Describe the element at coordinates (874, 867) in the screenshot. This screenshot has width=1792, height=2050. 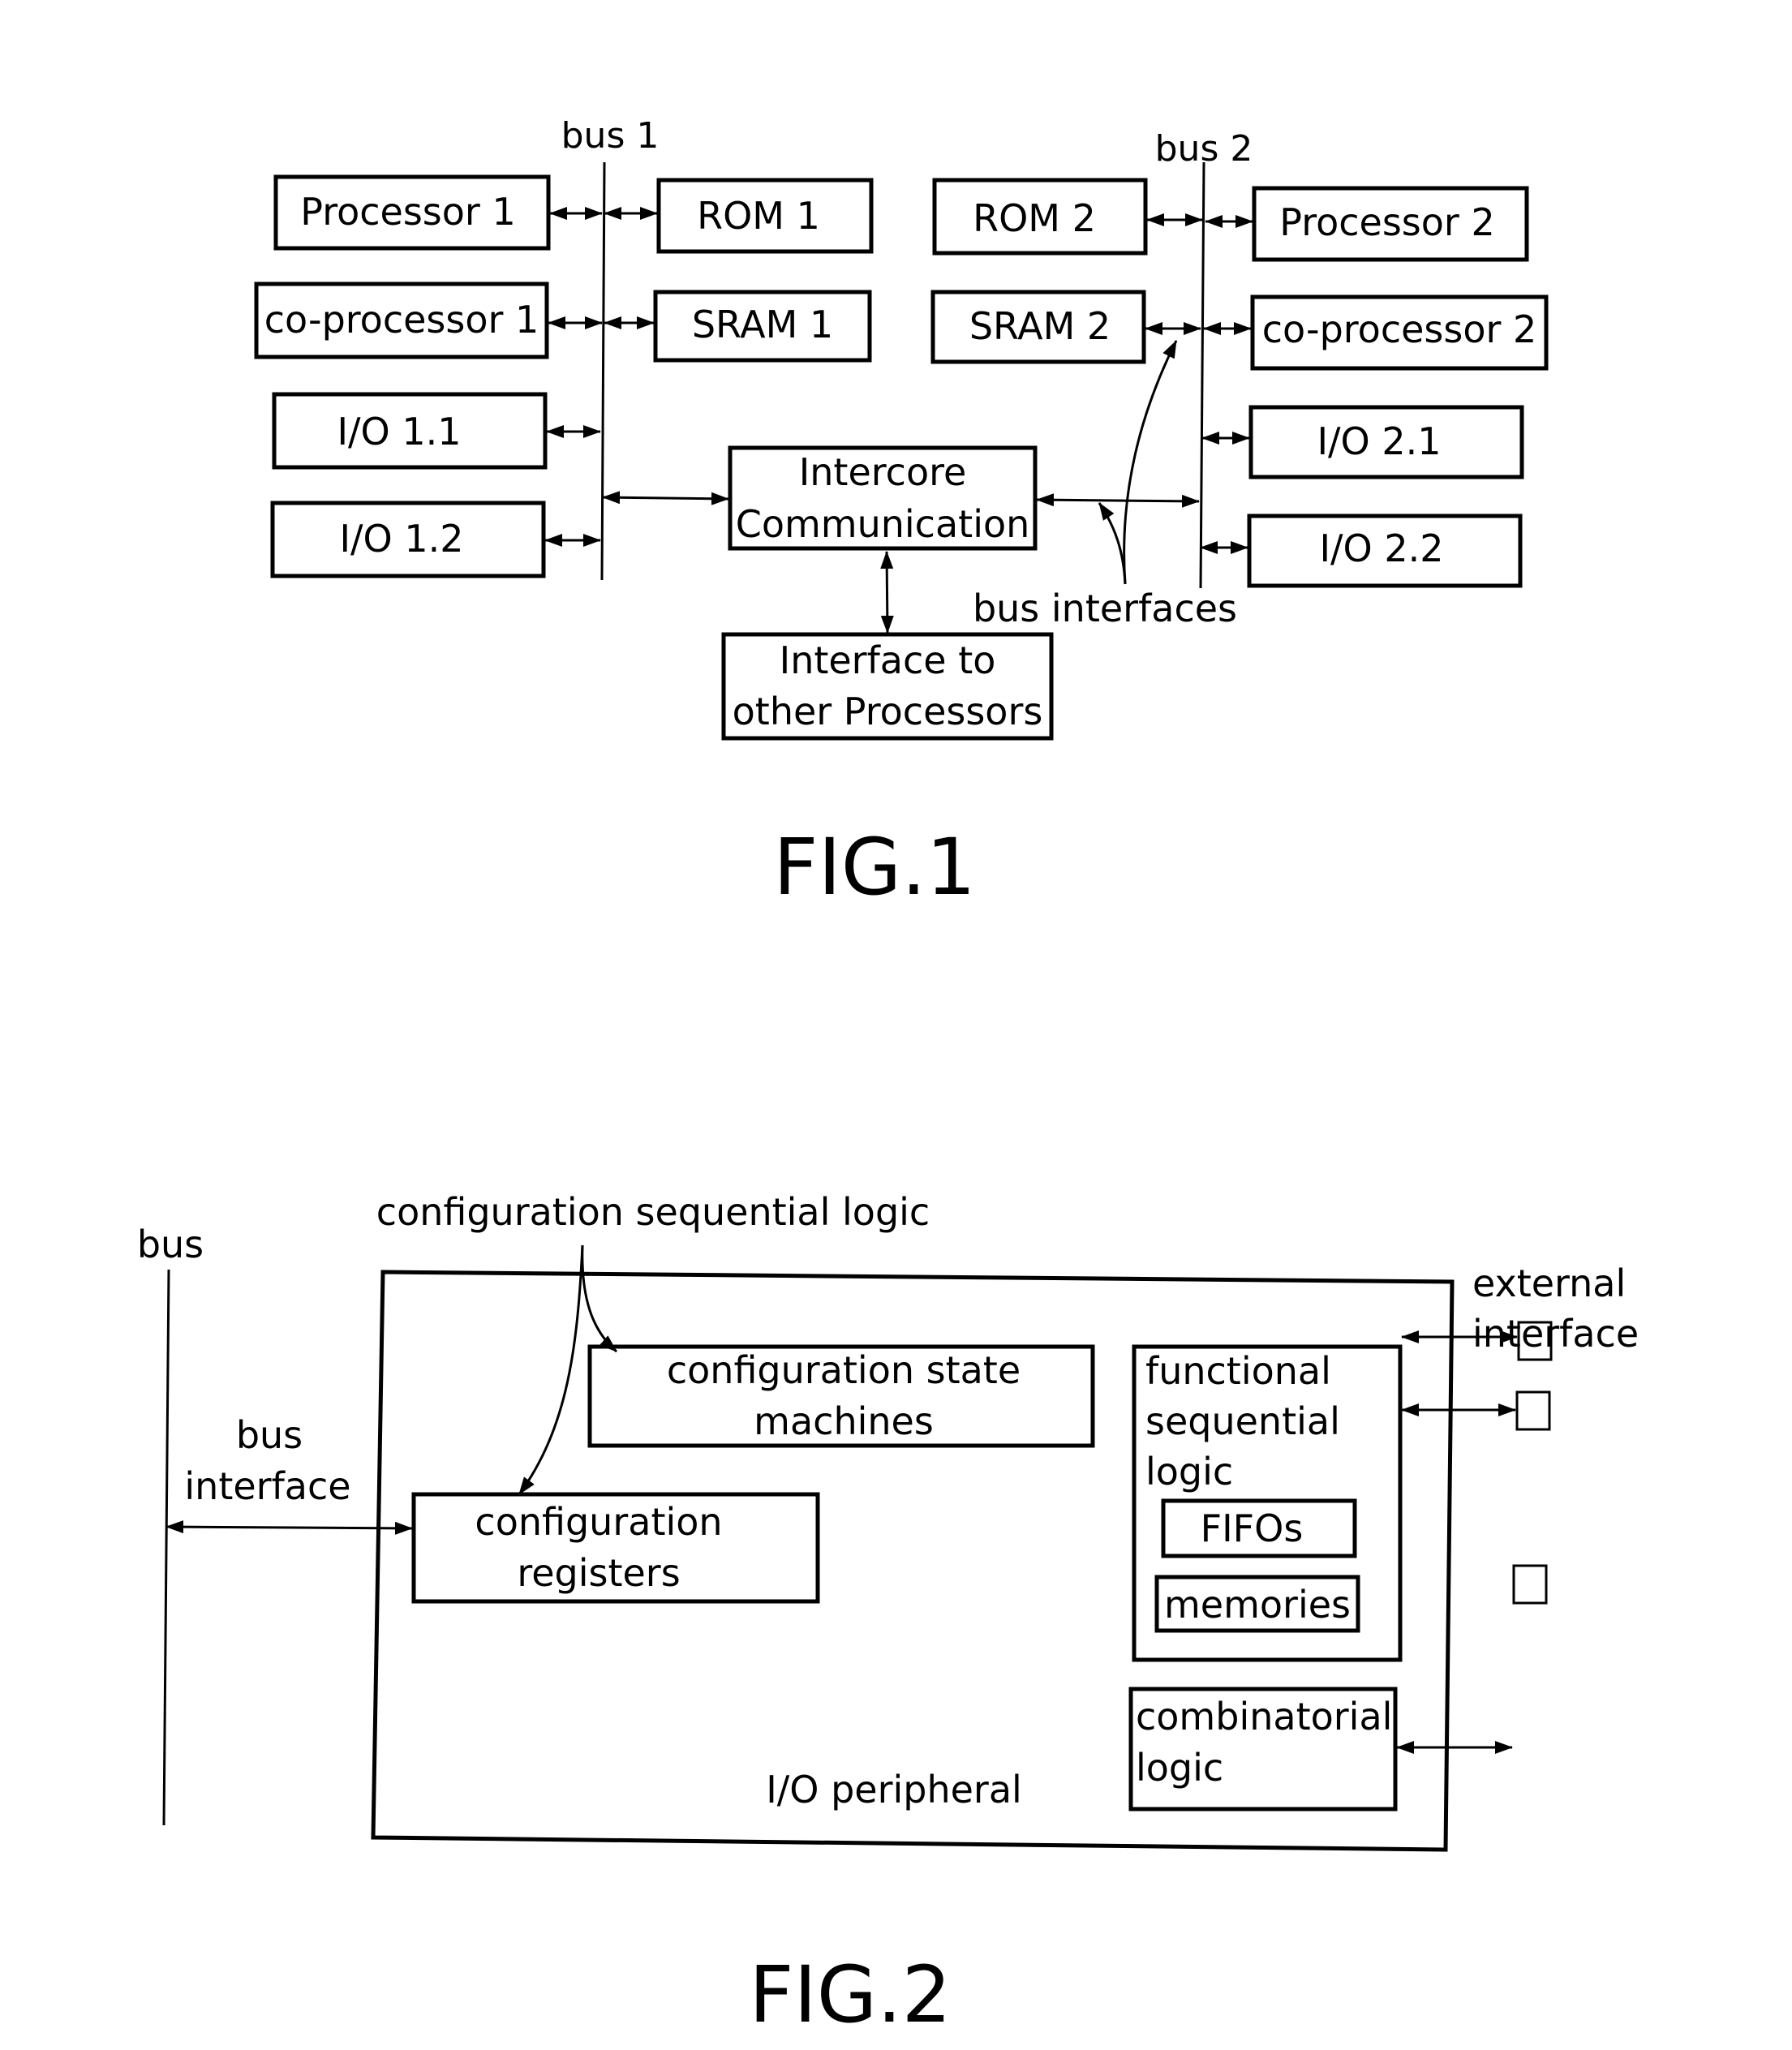
I see `fig1-caption: FIG.1` at that location.